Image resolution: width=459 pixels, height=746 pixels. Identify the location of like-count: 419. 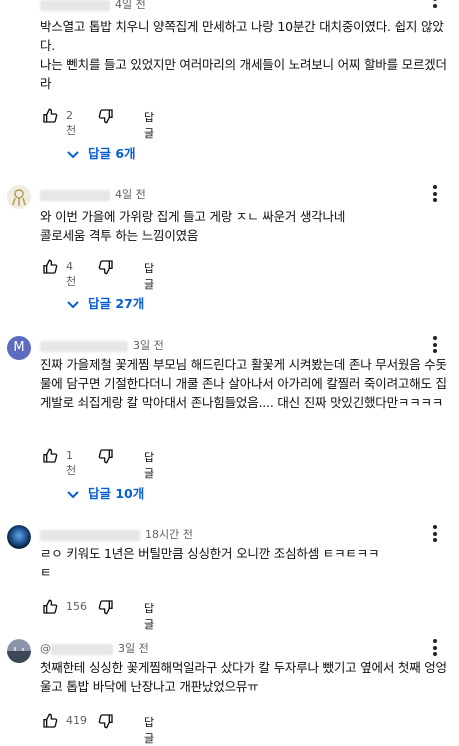
(76, 720).